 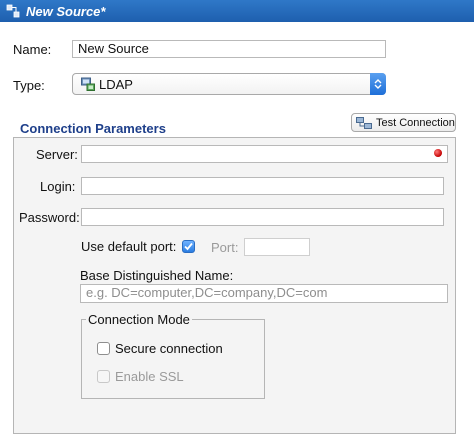 What do you see at coordinates (237, 11) in the screenshot?
I see `window-titlebar: New Source*` at bounding box center [237, 11].